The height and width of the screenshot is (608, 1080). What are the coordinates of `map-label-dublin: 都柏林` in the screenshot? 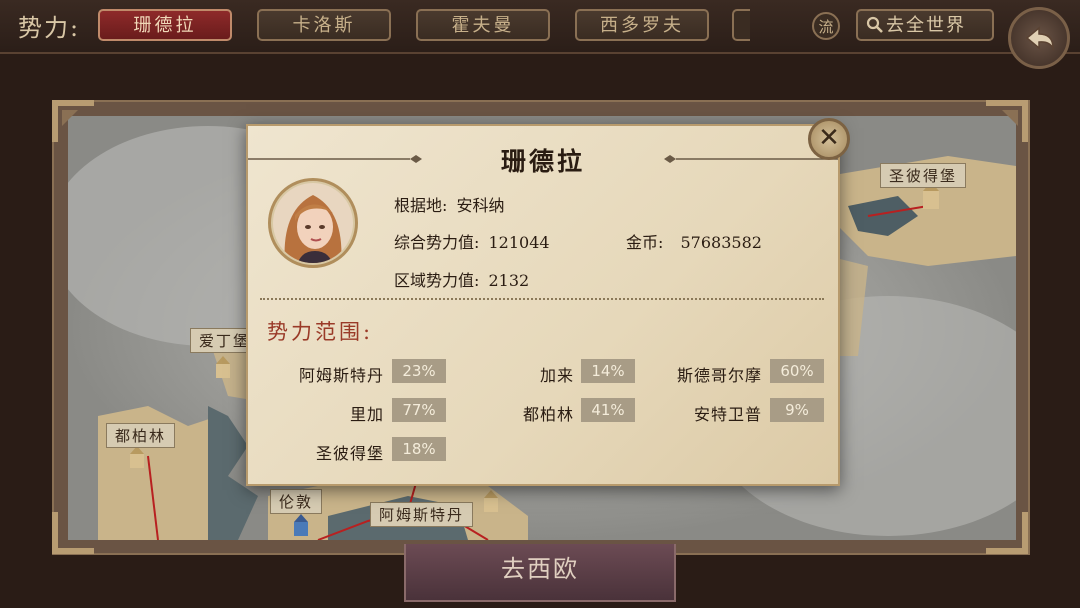 It's located at (141, 435).